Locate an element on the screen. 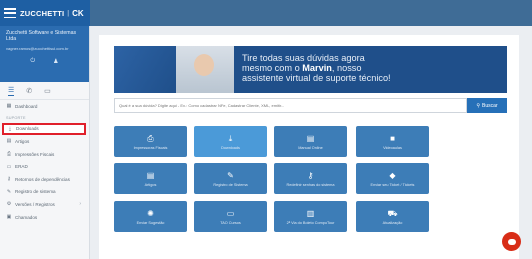 The width and height of the screenshot is (532, 259). tile-registro: ✎ Registro de Sistema is located at coordinates (230, 178).